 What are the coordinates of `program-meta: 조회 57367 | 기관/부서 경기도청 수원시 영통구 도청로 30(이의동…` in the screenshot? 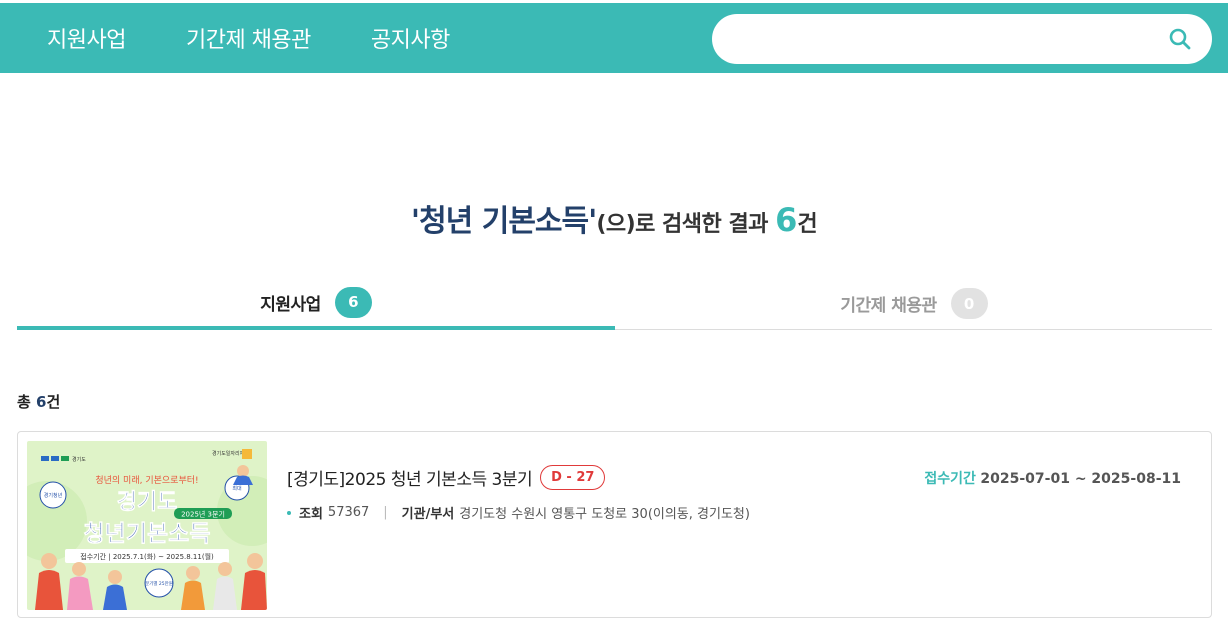 It's located at (518, 512).